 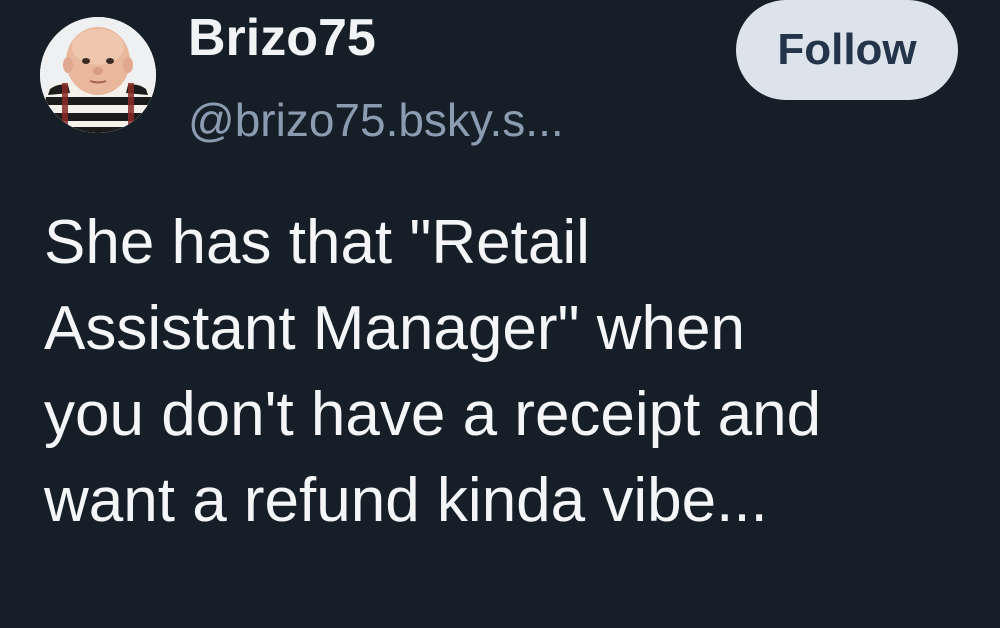 I want to click on author-display-name: Brizo75, so click(x=282, y=38).